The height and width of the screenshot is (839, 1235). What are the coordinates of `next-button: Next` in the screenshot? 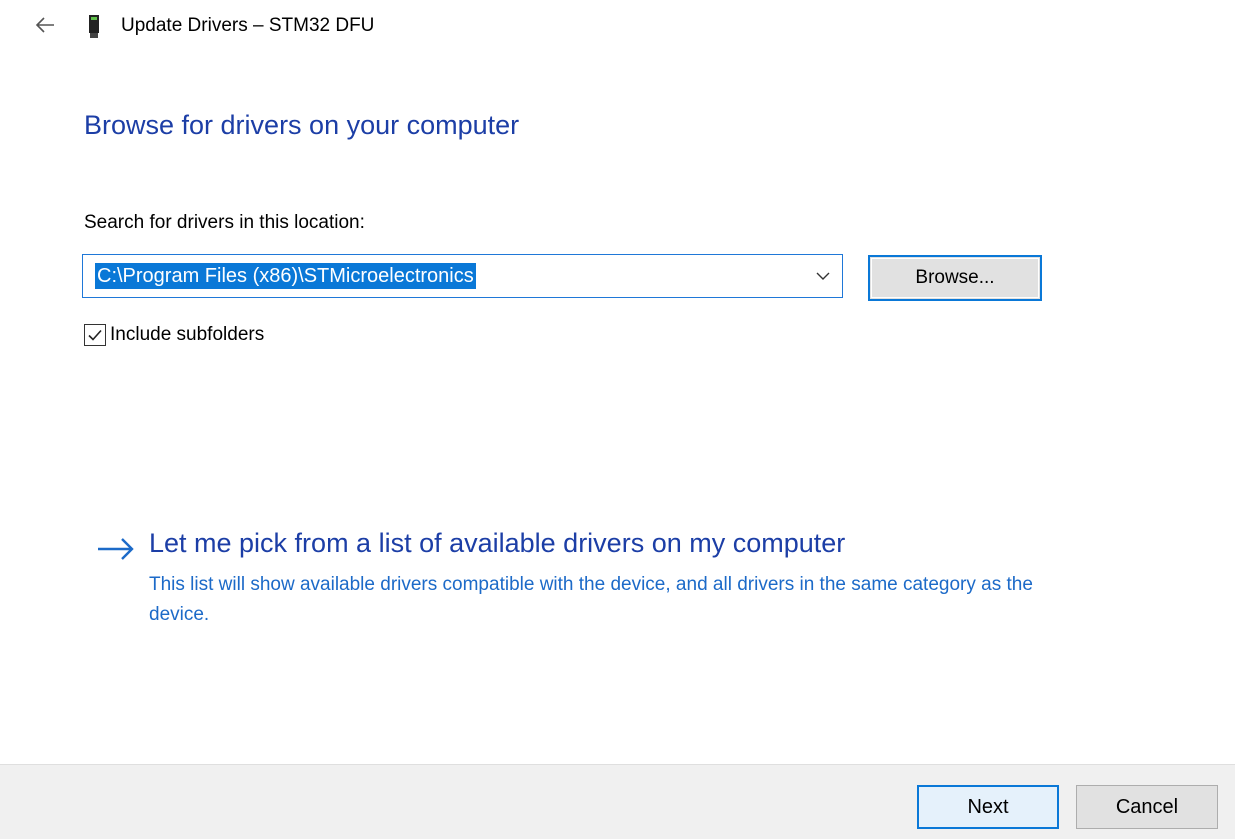 It's located at (988, 807).